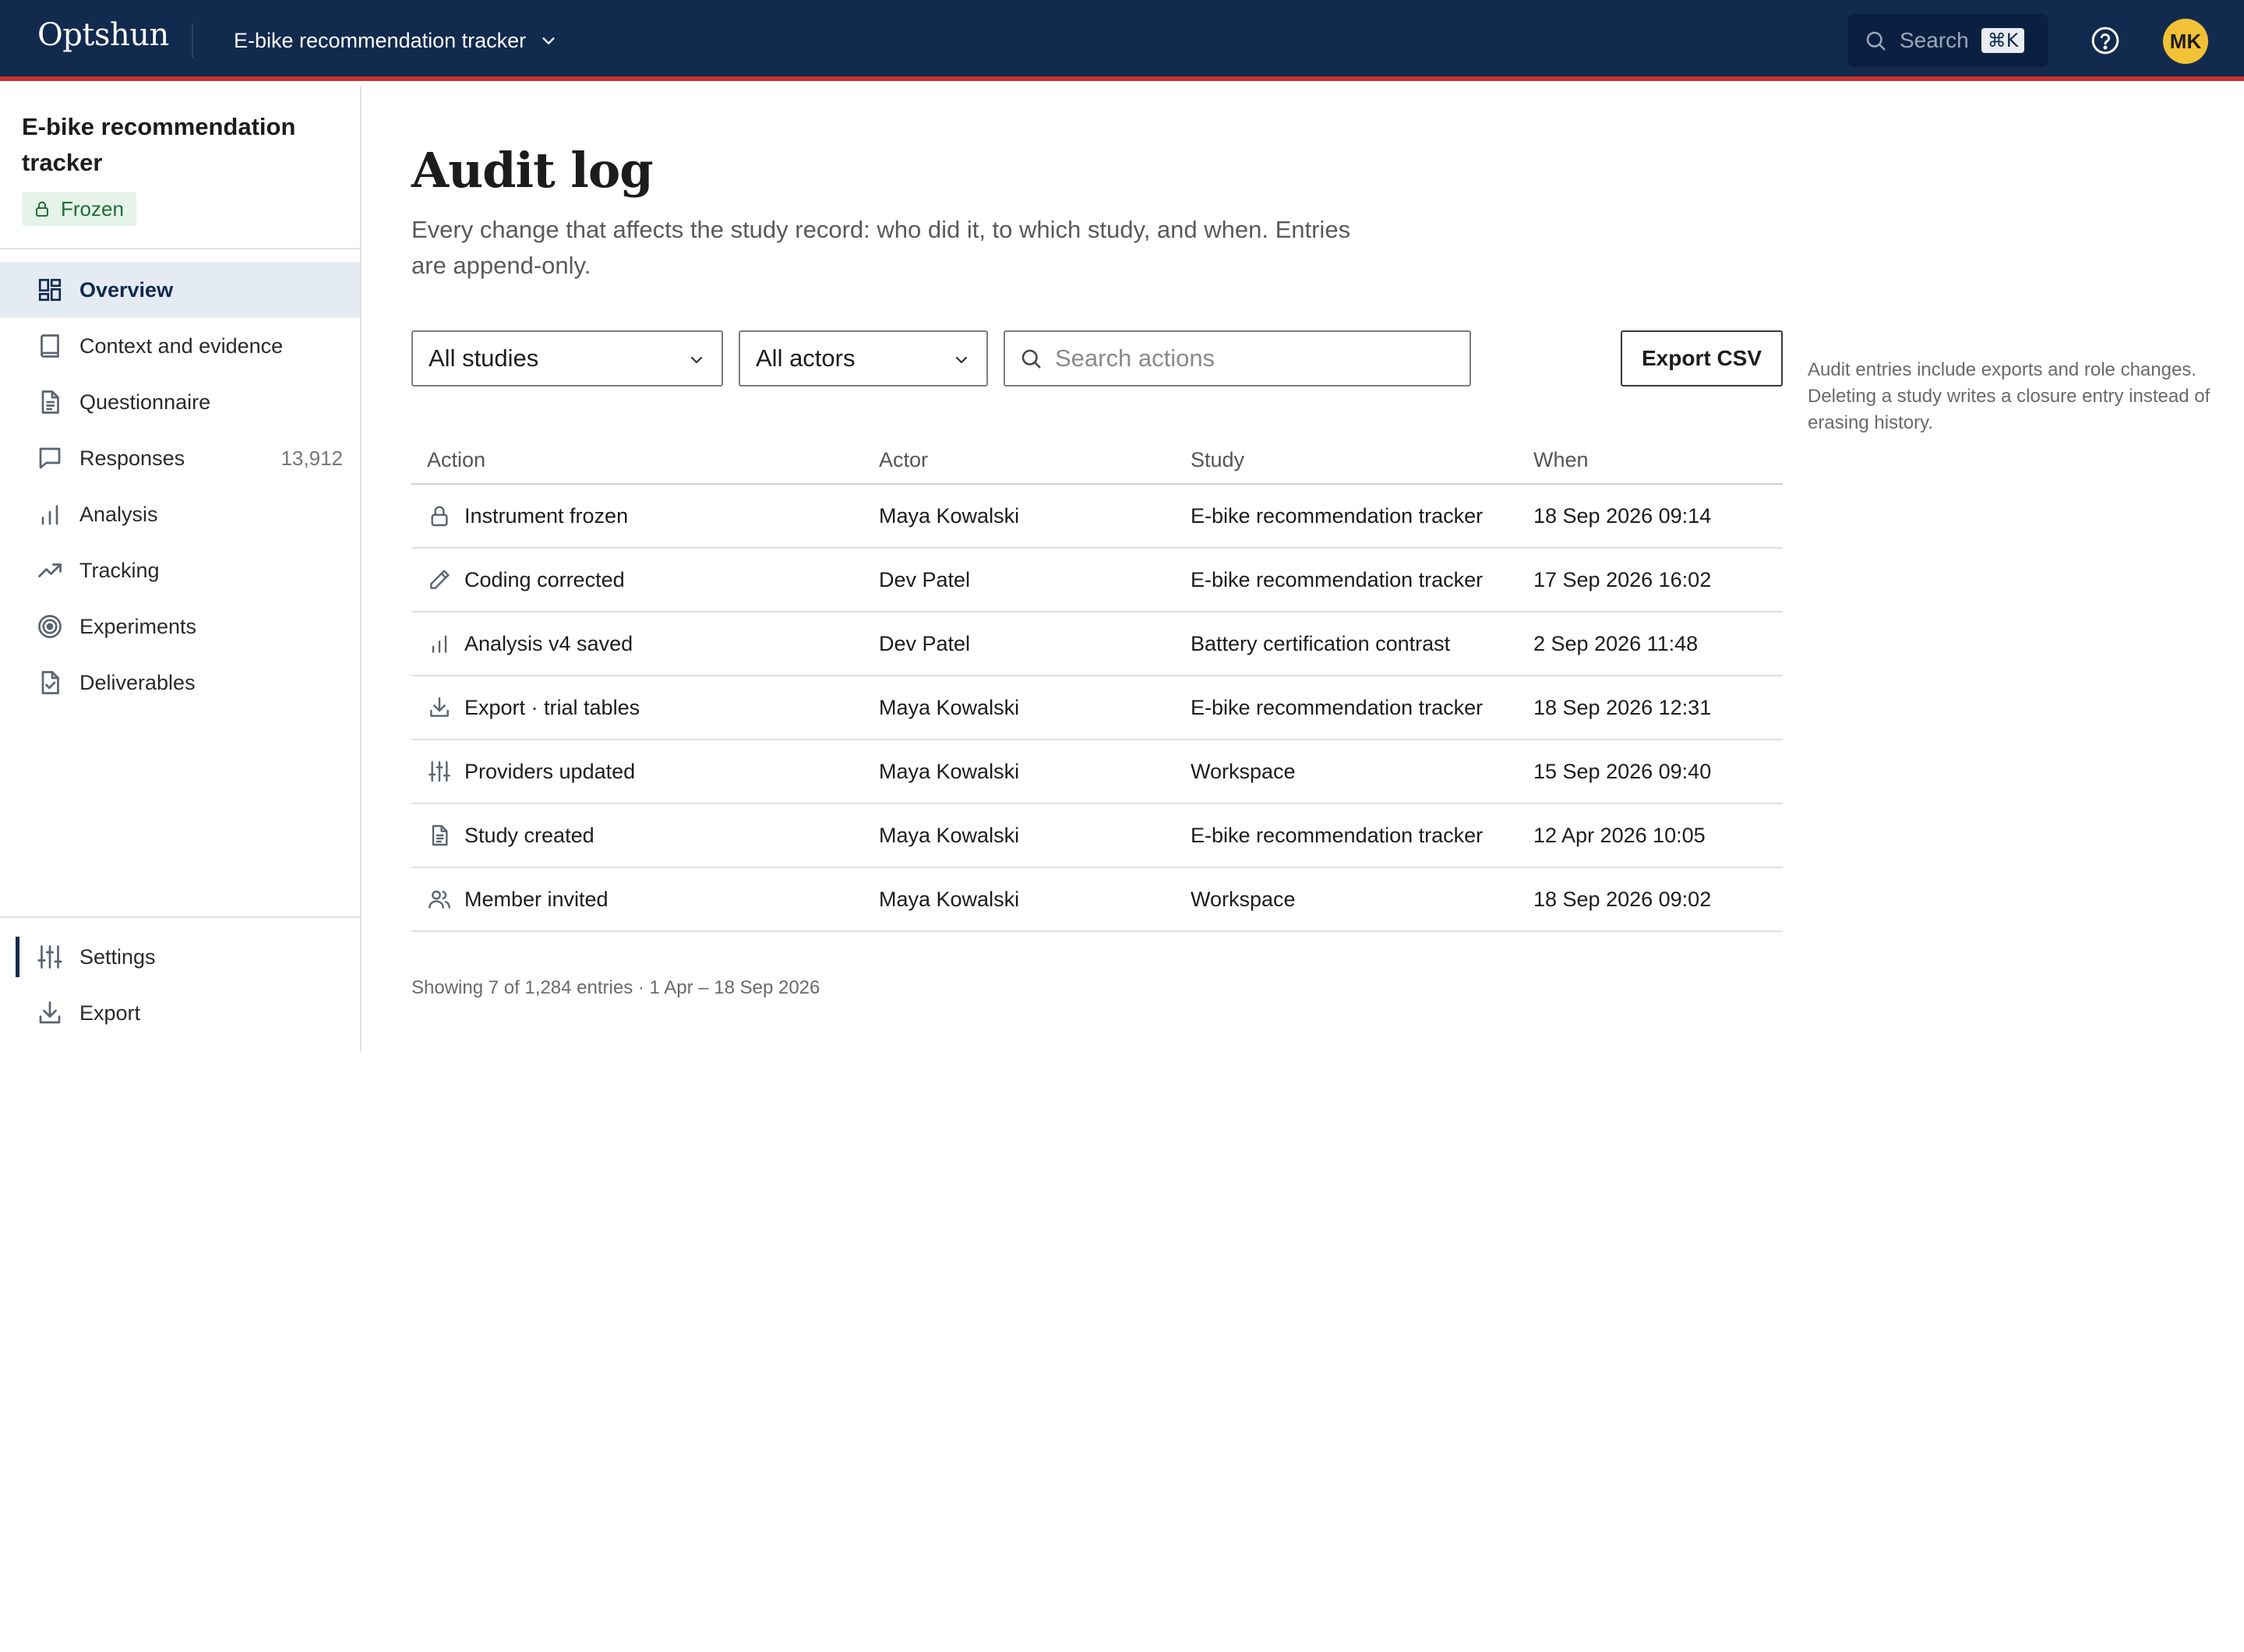 This screenshot has width=2244, height=1652. What do you see at coordinates (180, 458) in the screenshot?
I see `sidebar-item-responses: Responses 13,912` at bounding box center [180, 458].